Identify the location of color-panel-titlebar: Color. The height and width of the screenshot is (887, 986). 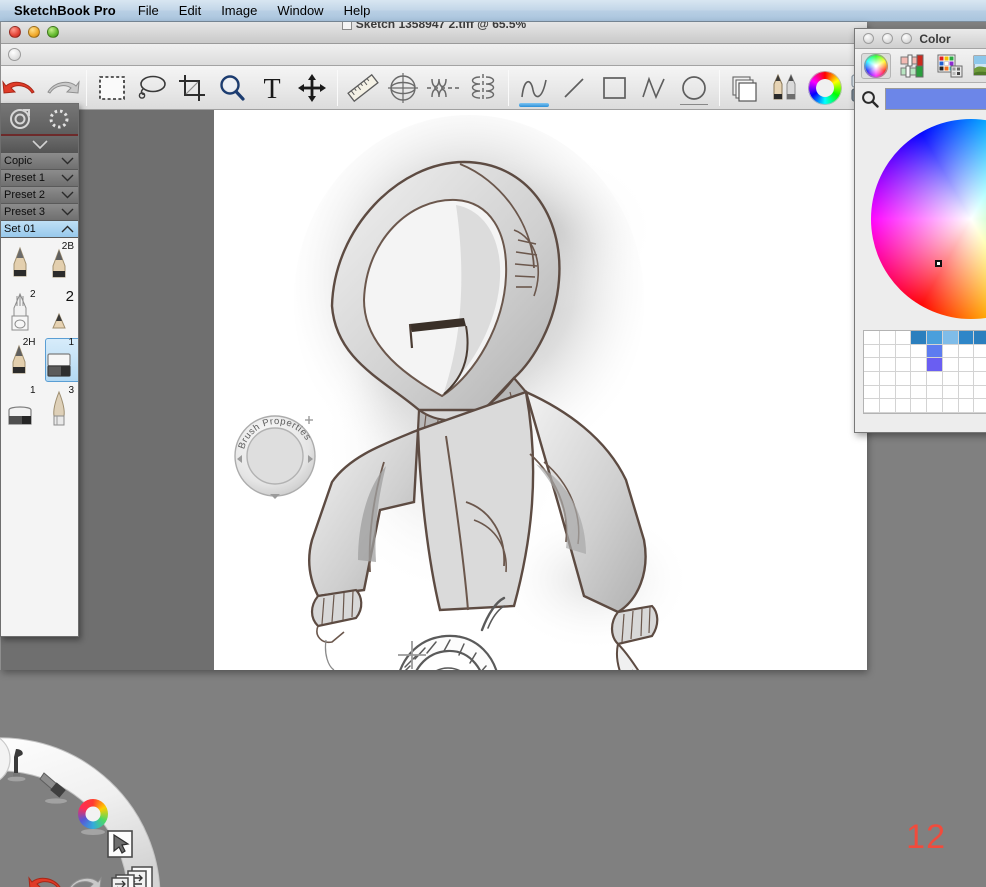
(920, 39).